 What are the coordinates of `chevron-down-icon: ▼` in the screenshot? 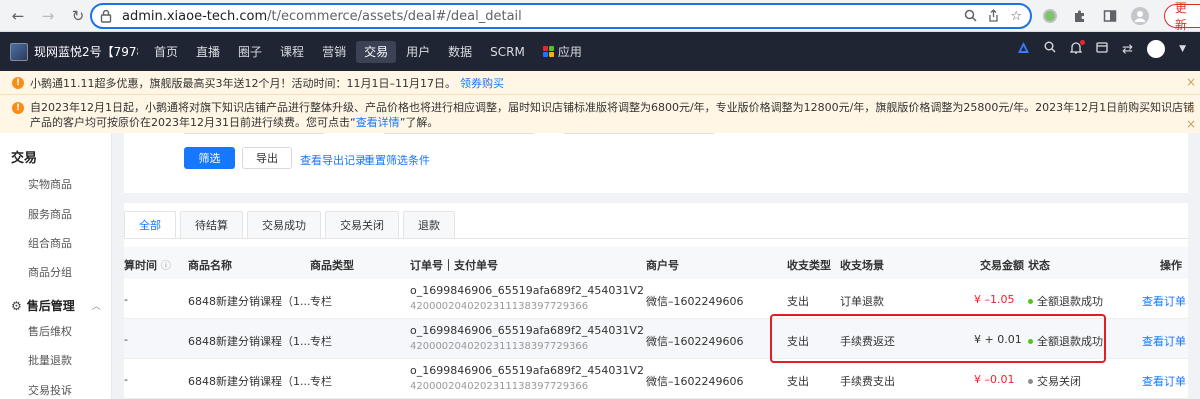 It's located at (1182, 49).